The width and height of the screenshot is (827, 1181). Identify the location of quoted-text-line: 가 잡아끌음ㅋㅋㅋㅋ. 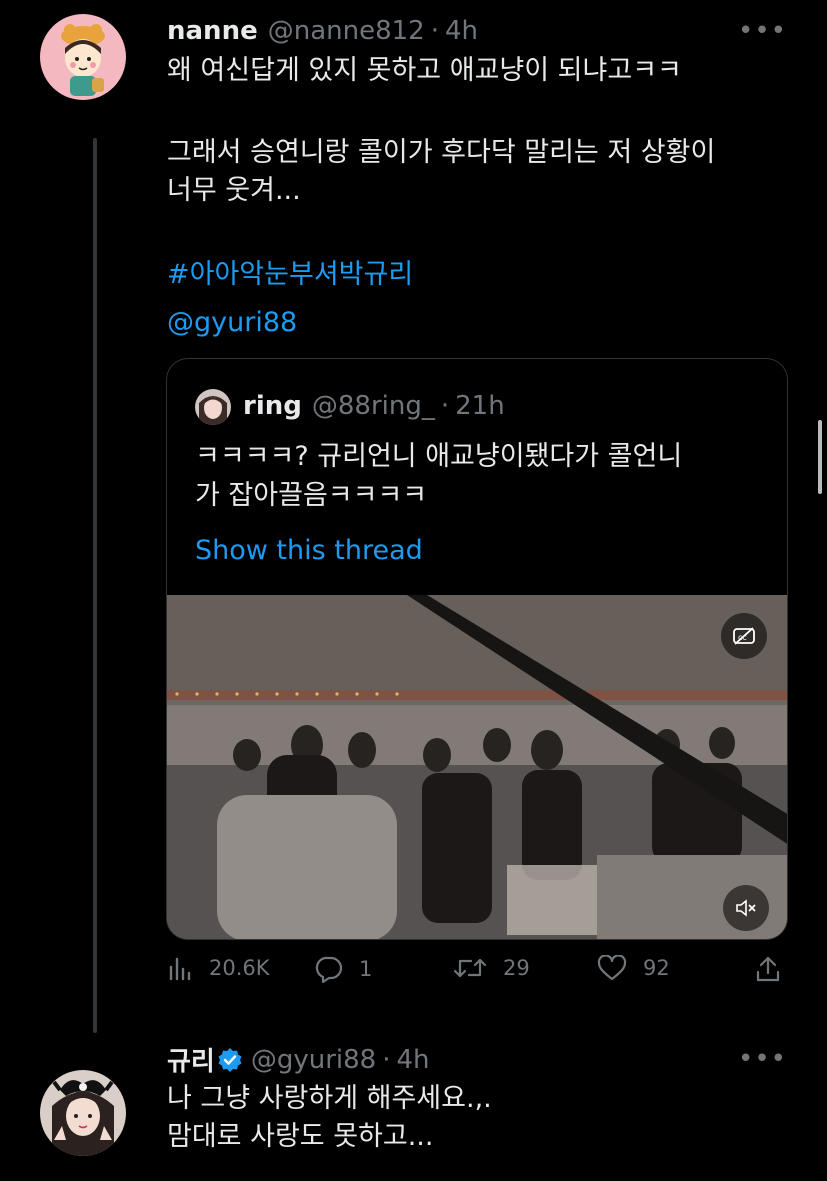
(311, 495).